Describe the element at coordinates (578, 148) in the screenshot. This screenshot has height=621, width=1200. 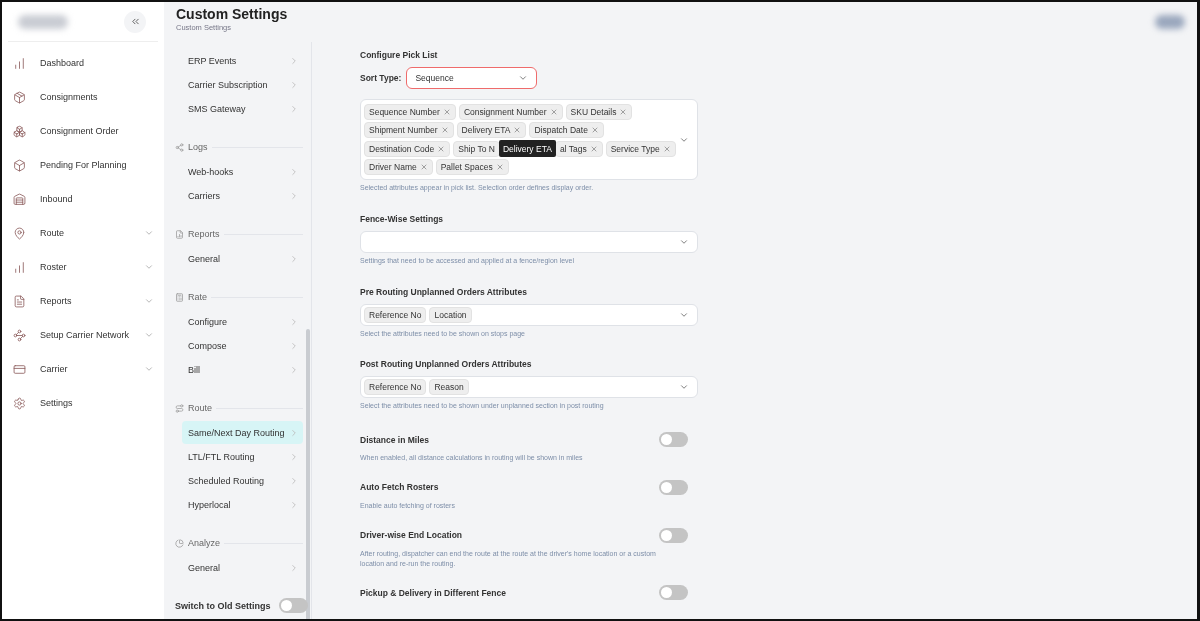
I see `attribute-chip: al Tags` at that location.